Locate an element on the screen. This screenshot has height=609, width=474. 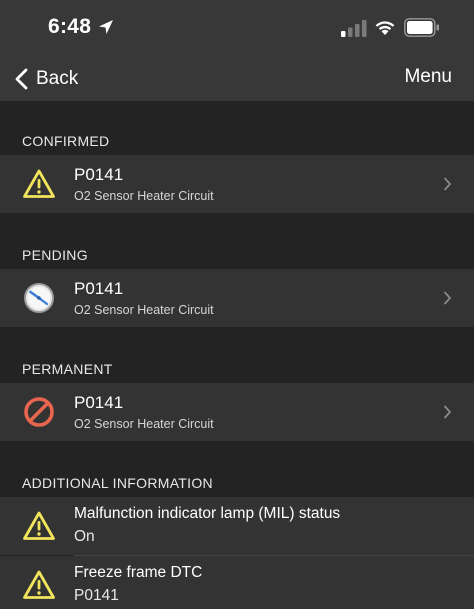
info-label: Malfunction indicator lamp (MIL) status is located at coordinates (207, 513).